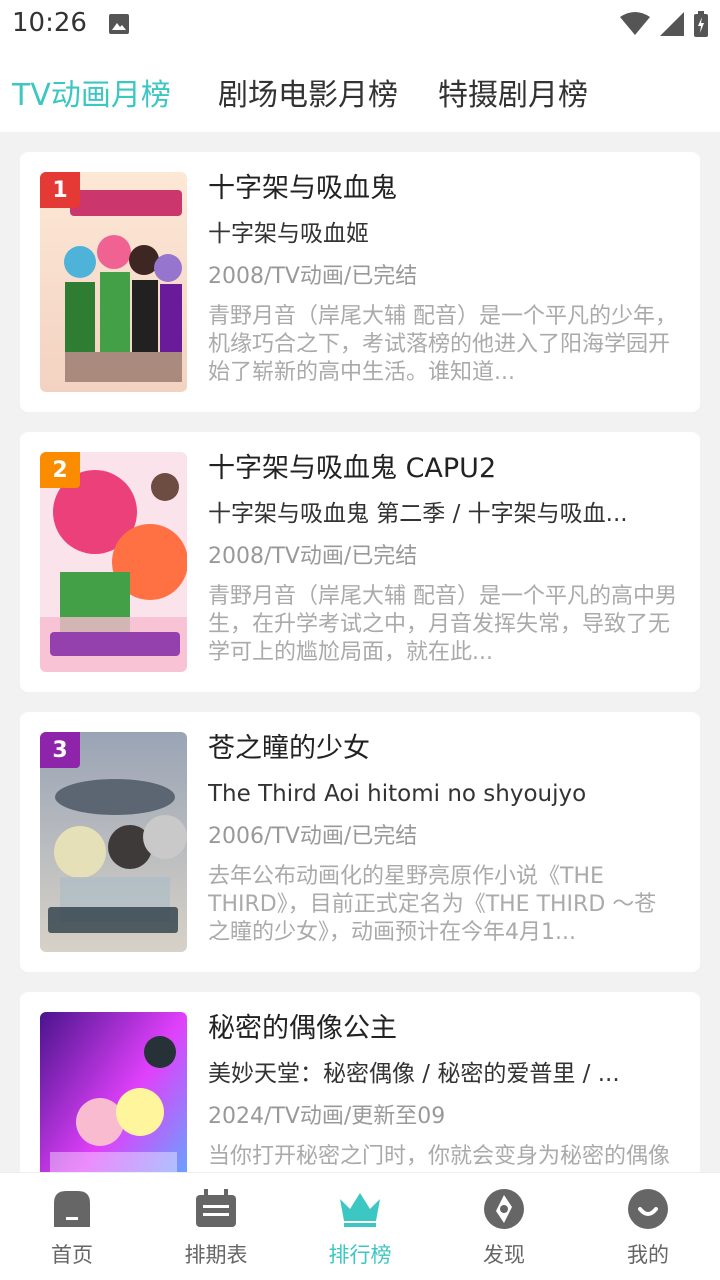  Describe the element at coordinates (113, 282) in the screenshot. I see `anime-poster: 1` at that location.